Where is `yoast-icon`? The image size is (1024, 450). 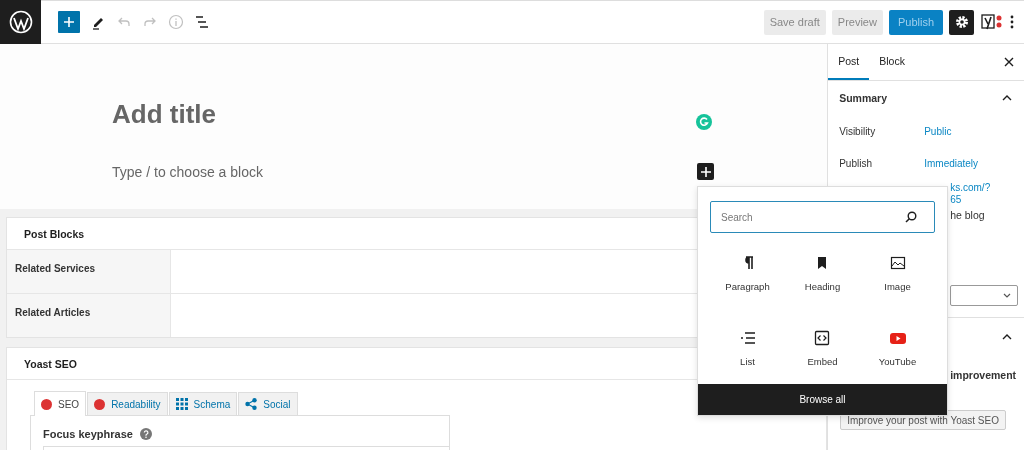 yoast-icon is located at coordinates (992, 22).